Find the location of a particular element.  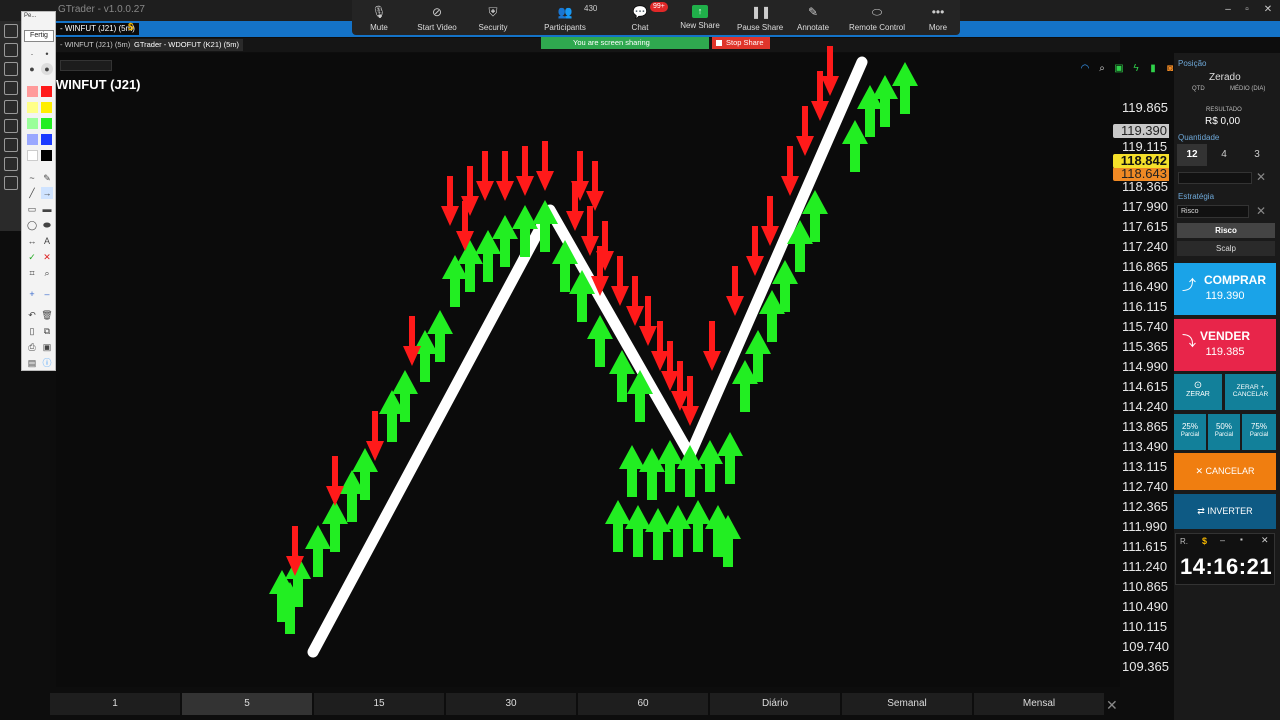

line-icon: ╱ is located at coordinates (32, 193).